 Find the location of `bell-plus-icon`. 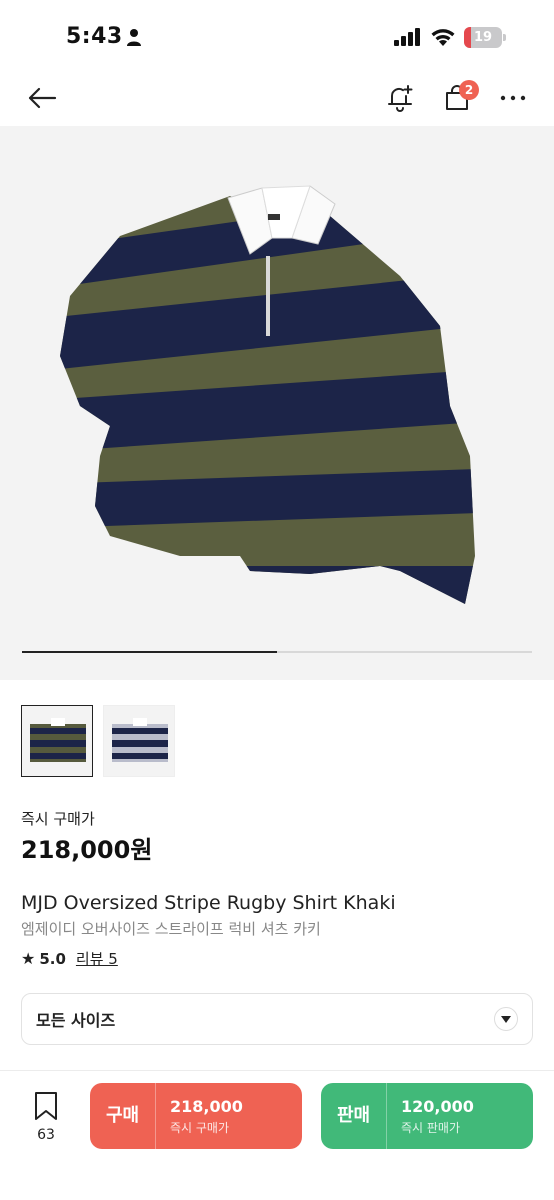

bell-plus-icon is located at coordinates (400, 98).